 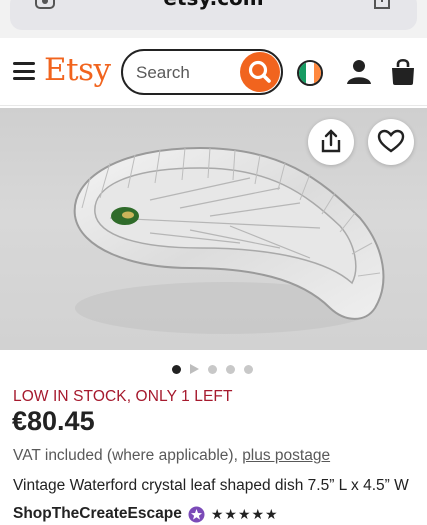 What do you see at coordinates (310, 73) in the screenshot?
I see `country-flag-icon` at bounding box center [310, 73].